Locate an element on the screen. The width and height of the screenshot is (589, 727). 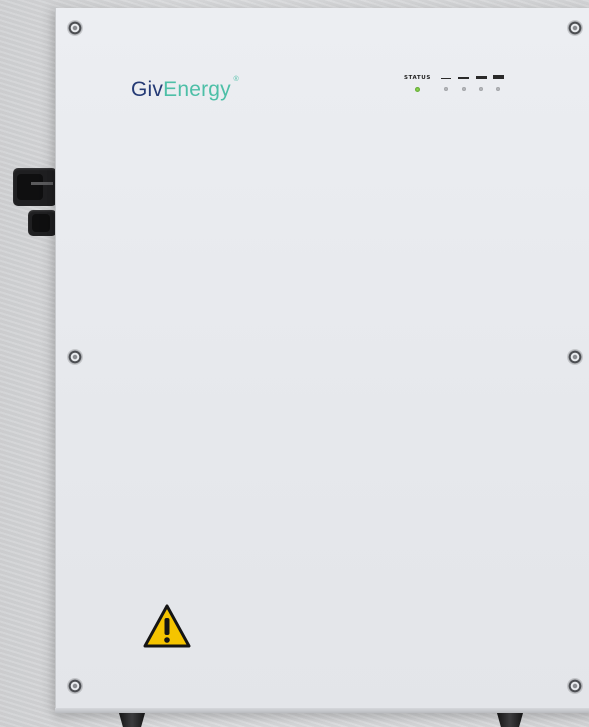
screw-middle-right-icon is located at coordinates (575, 357).